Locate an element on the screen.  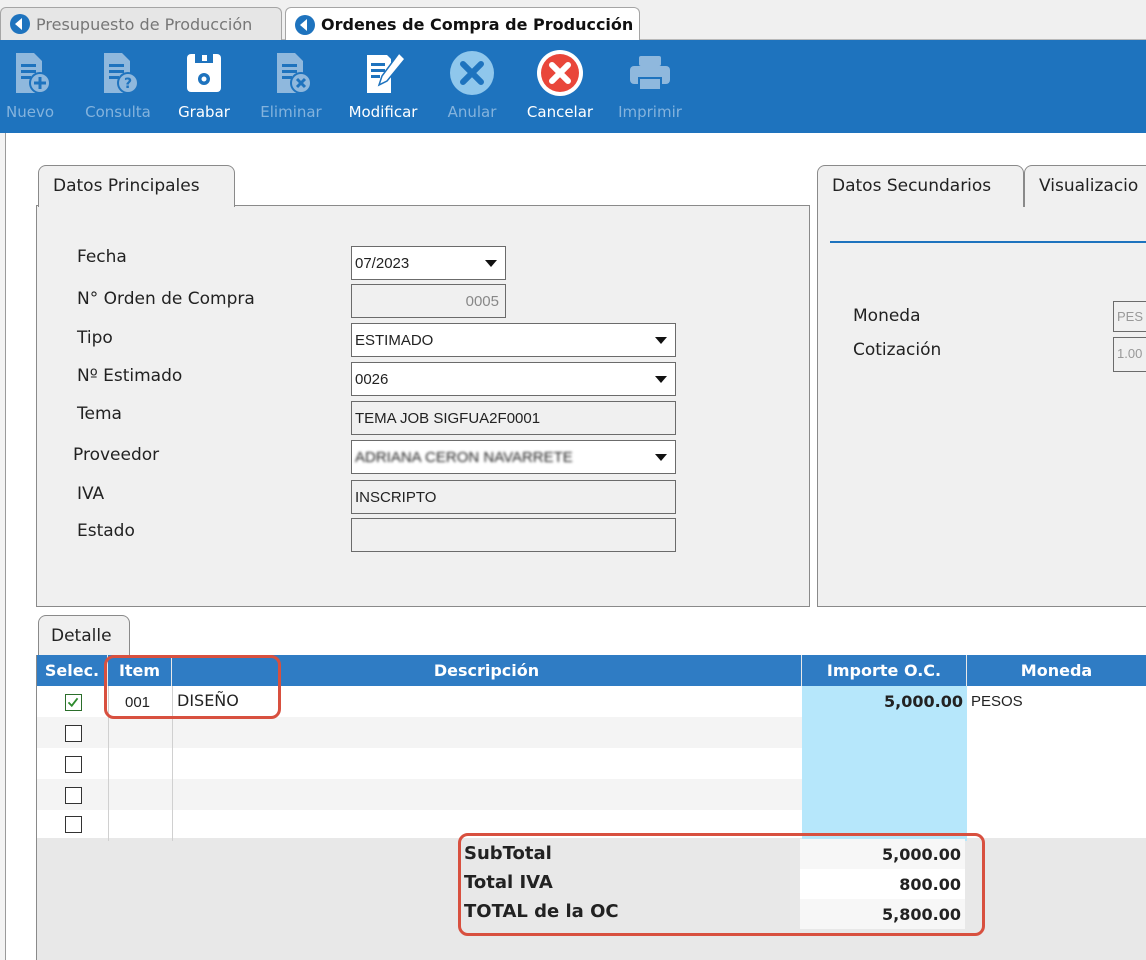
imprimir-button: Imprimir is located at coordinates (650, 86).